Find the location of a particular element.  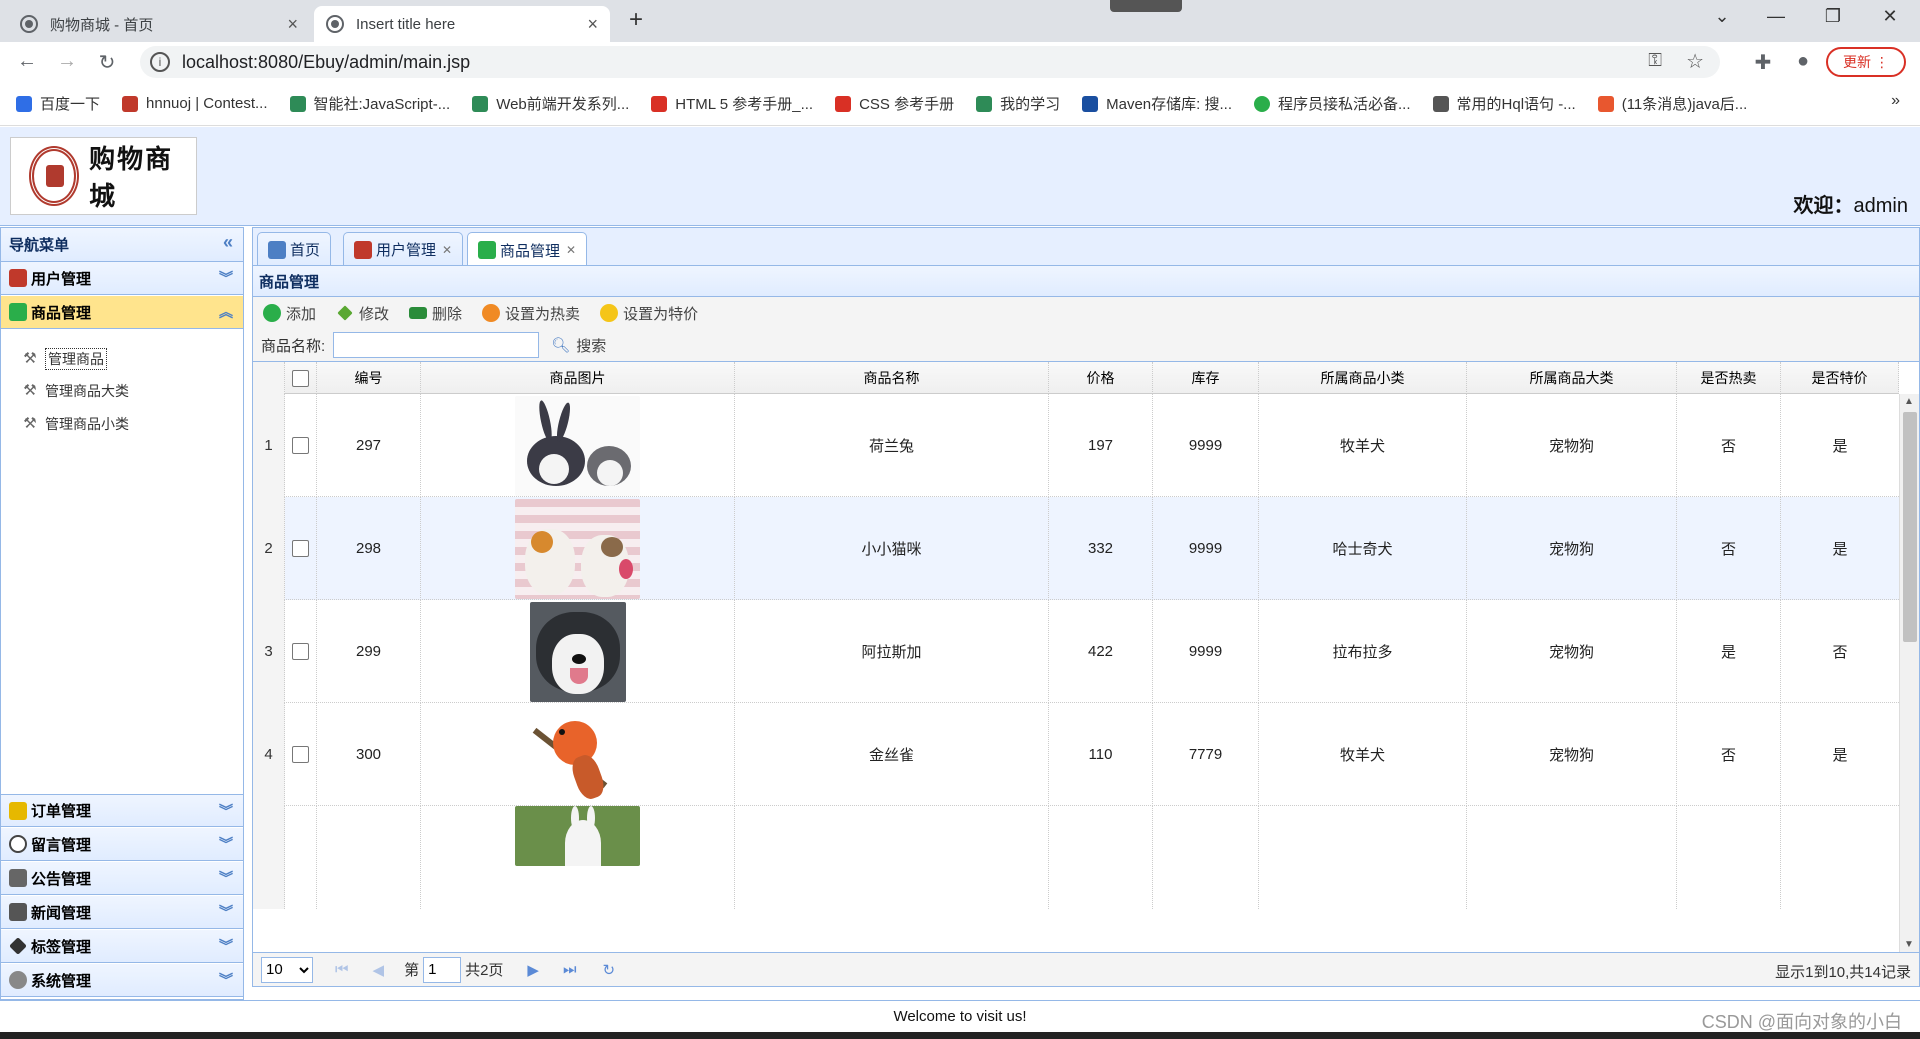

goods-special: 是 is located at coordinates (1840, 755).